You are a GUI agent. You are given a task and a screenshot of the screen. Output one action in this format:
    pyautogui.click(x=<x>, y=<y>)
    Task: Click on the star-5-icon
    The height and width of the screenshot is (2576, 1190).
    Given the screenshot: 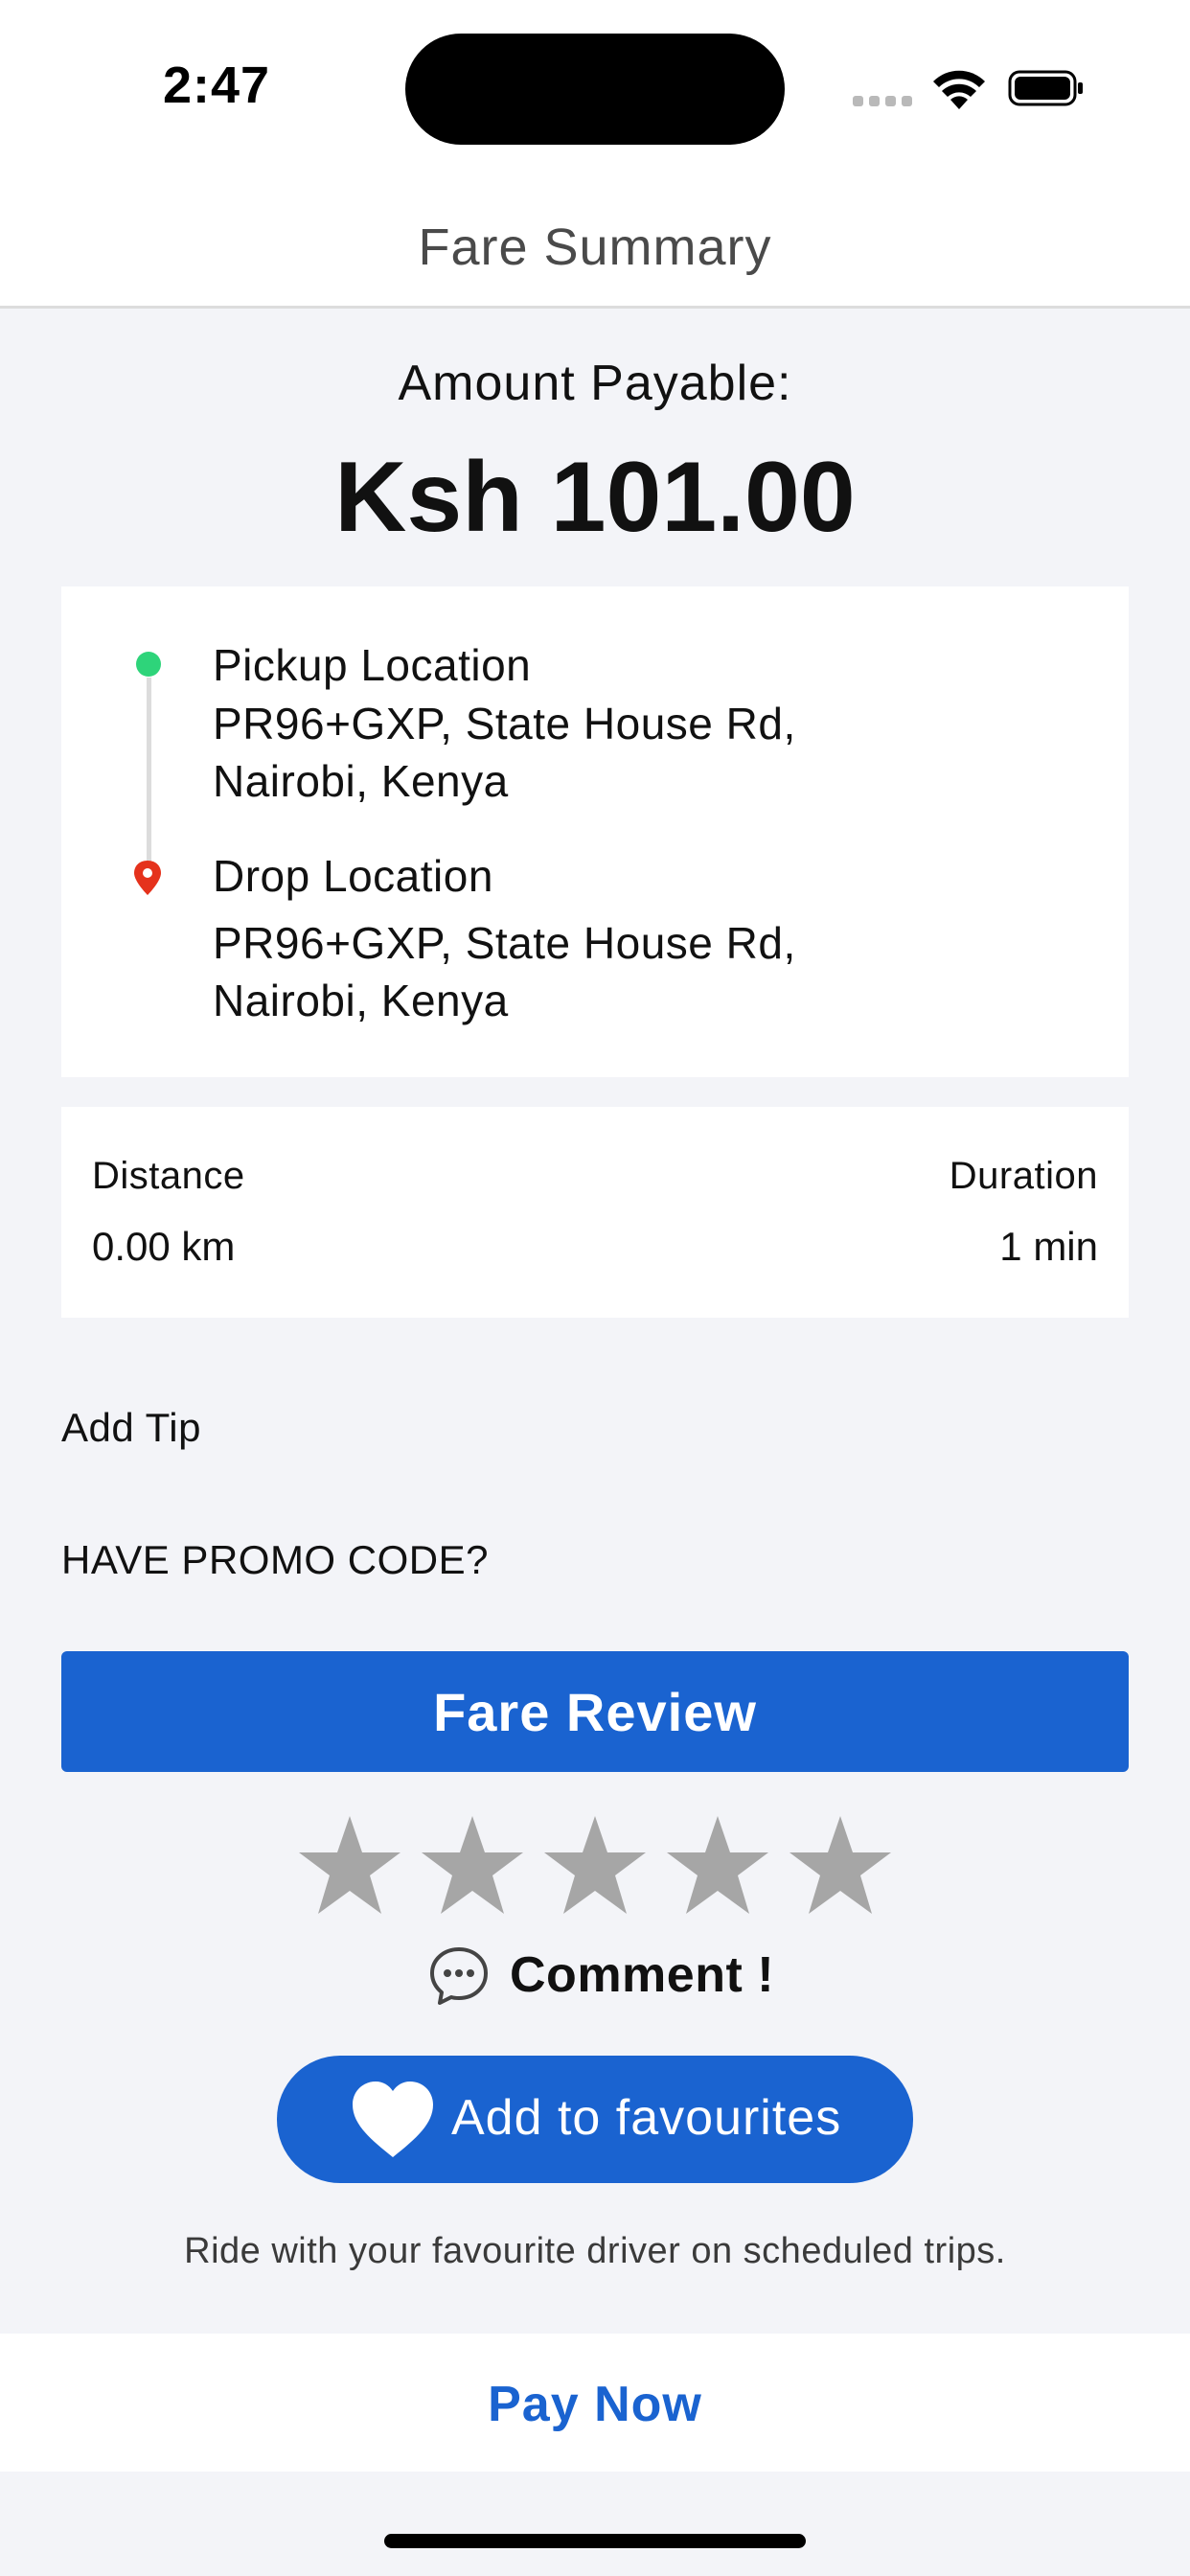 What is the action you would take?
    pyautogui.click(x=841, y=1867)
    